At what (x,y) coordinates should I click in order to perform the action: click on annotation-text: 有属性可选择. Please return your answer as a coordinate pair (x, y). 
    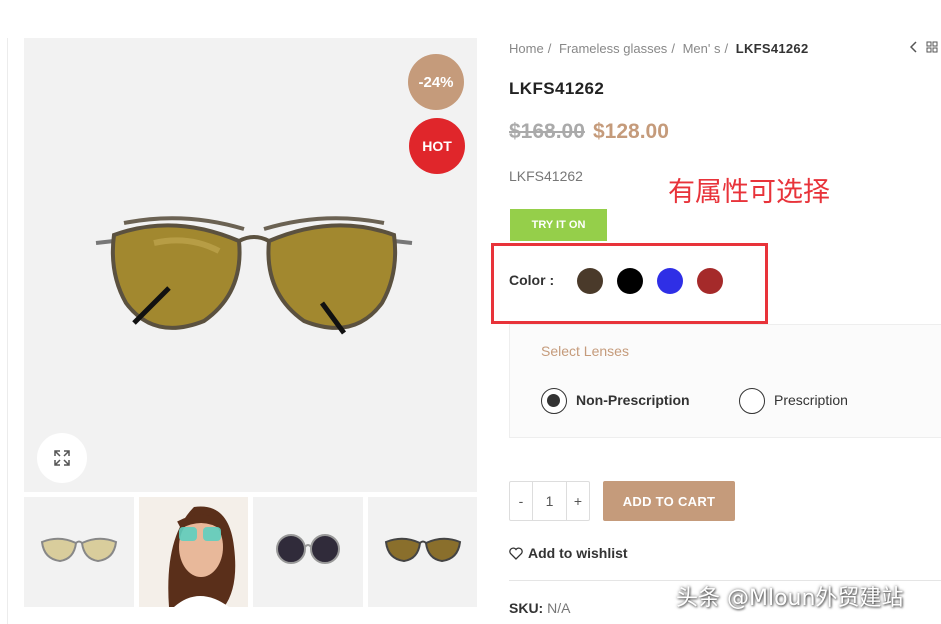
    Looking at the image, I should click on (749, 192).